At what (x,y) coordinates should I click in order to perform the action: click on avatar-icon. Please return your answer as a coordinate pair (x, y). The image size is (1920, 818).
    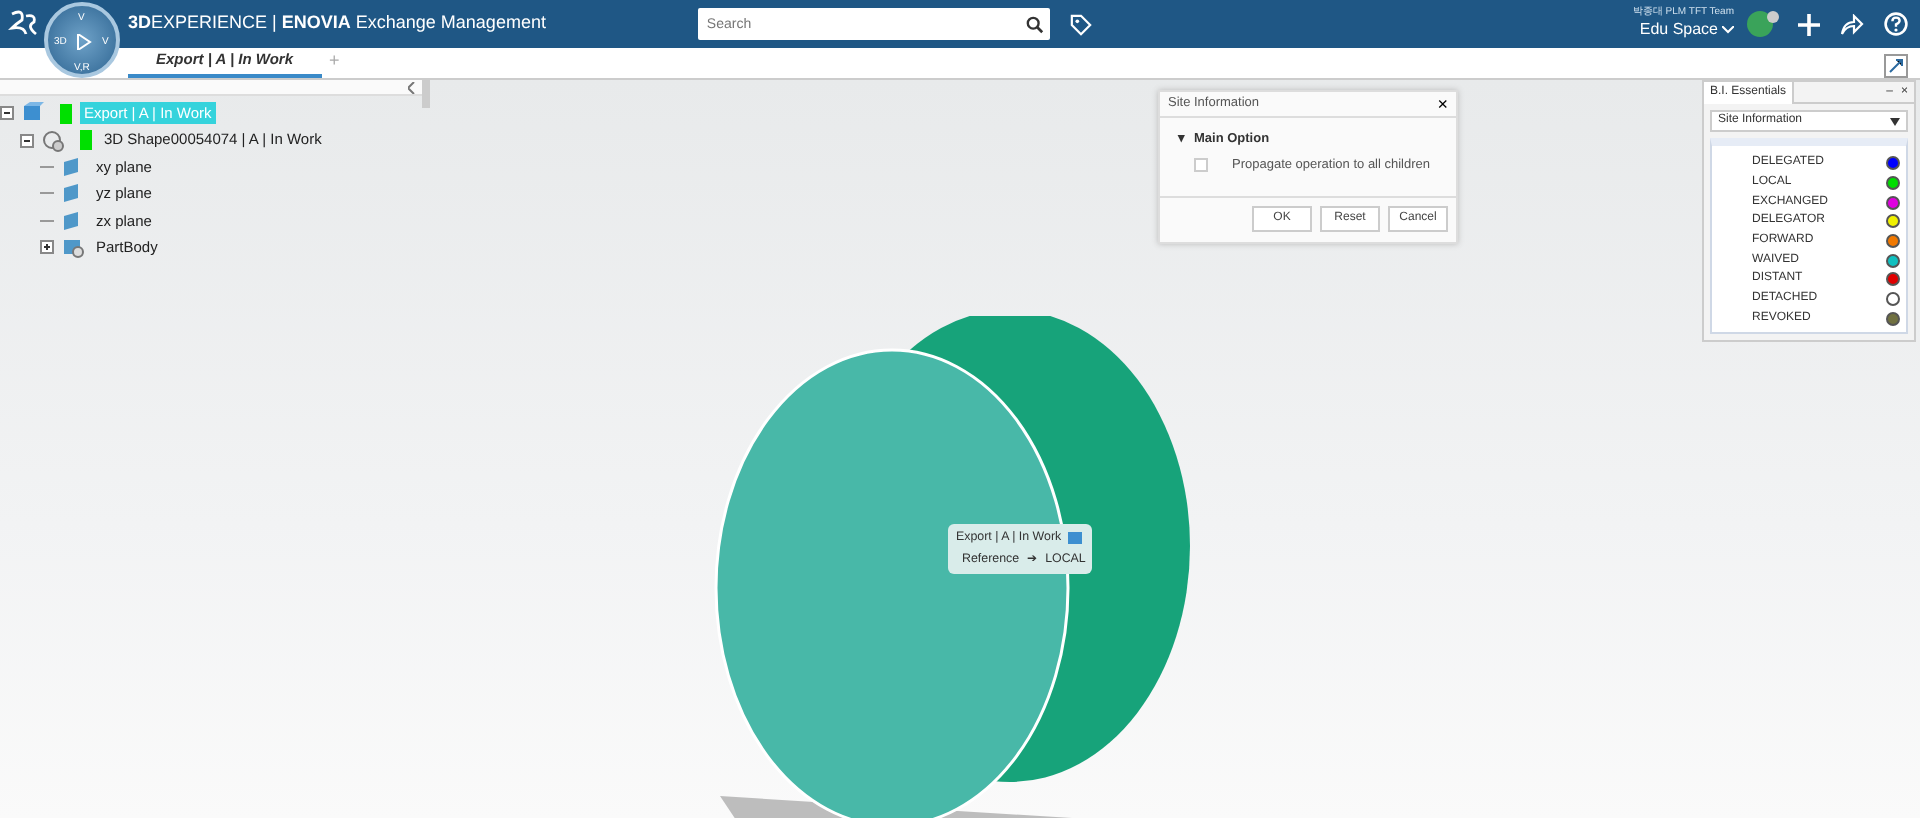
    Looking at the image, I should click on (1763, 24).